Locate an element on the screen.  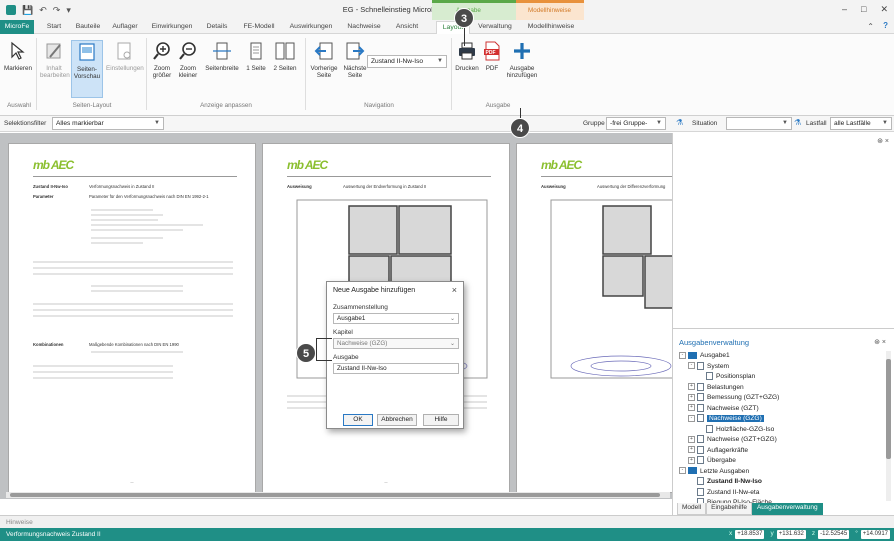
tab-nachweise: Nachweise is located at coordinates (364, 27).